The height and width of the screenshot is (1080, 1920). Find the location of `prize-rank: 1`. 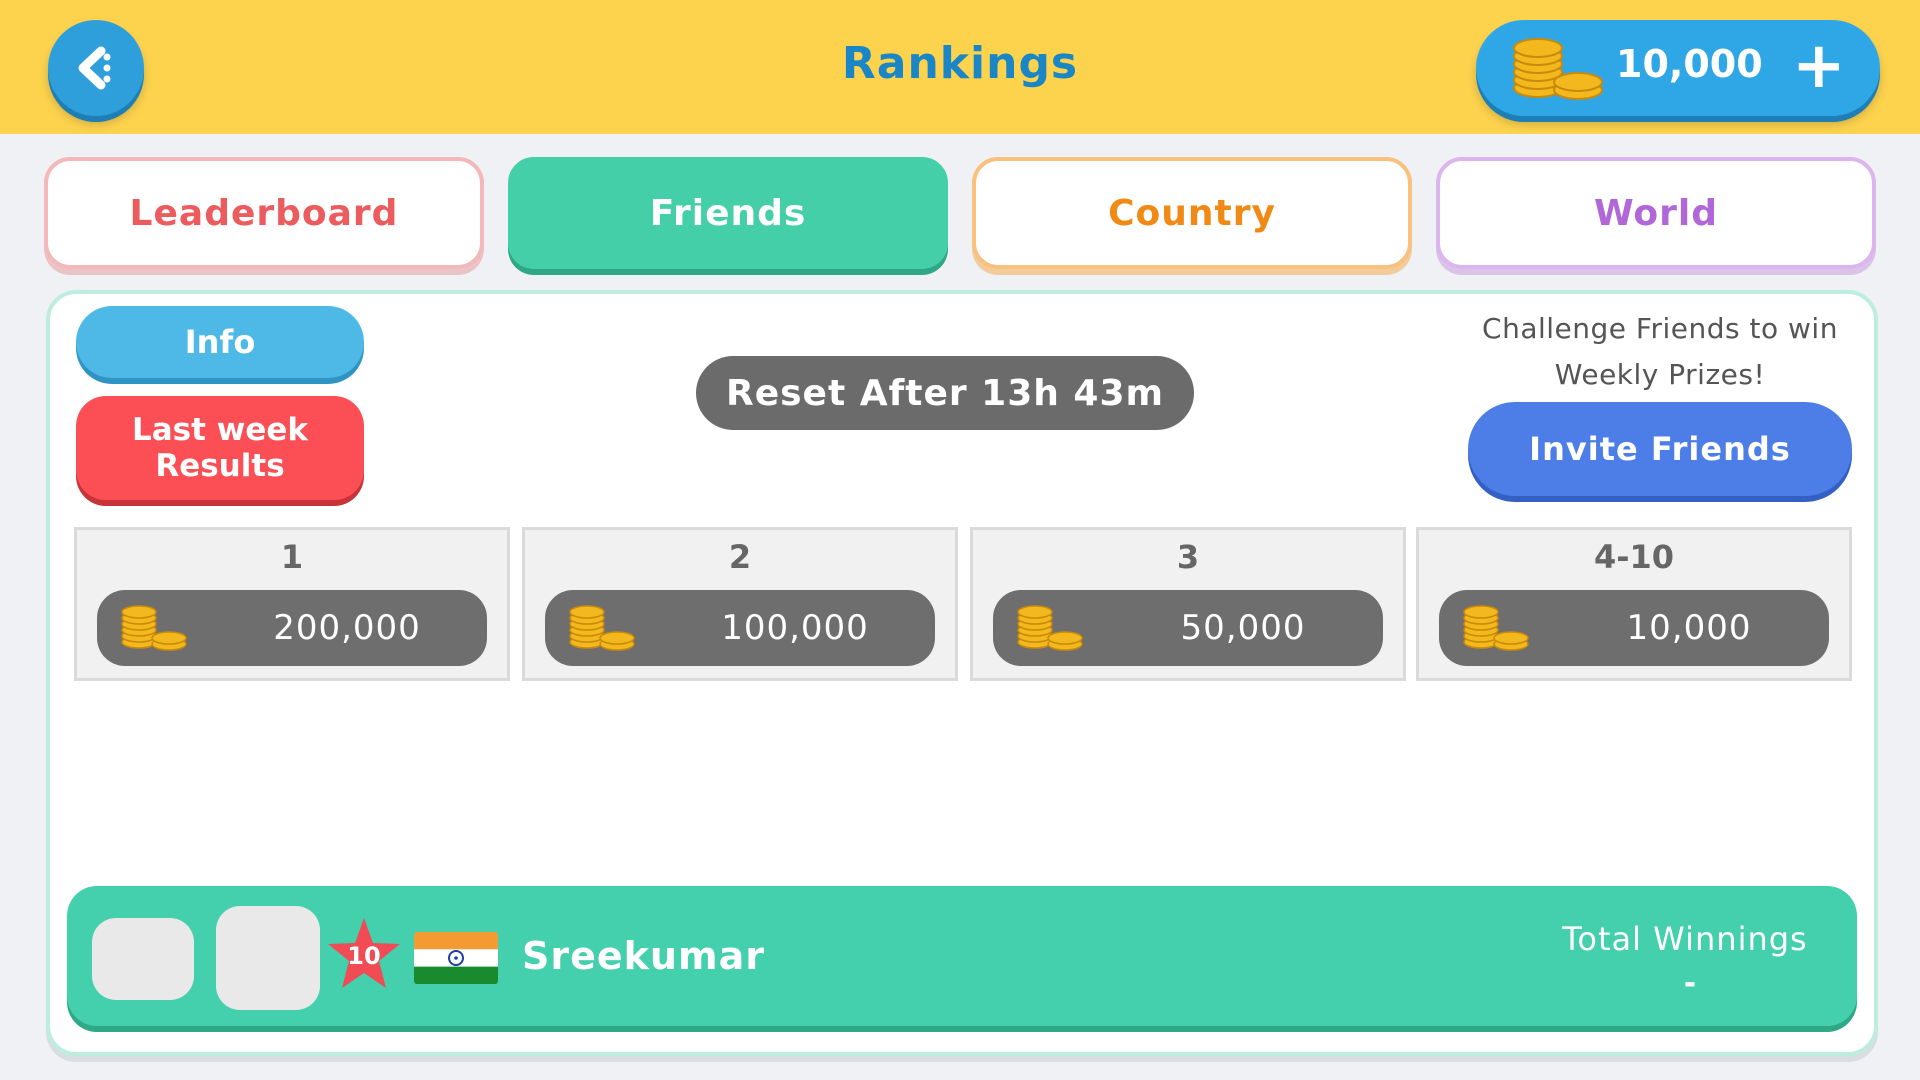

prize-rank: 1 is located at coordinates (292, 557).